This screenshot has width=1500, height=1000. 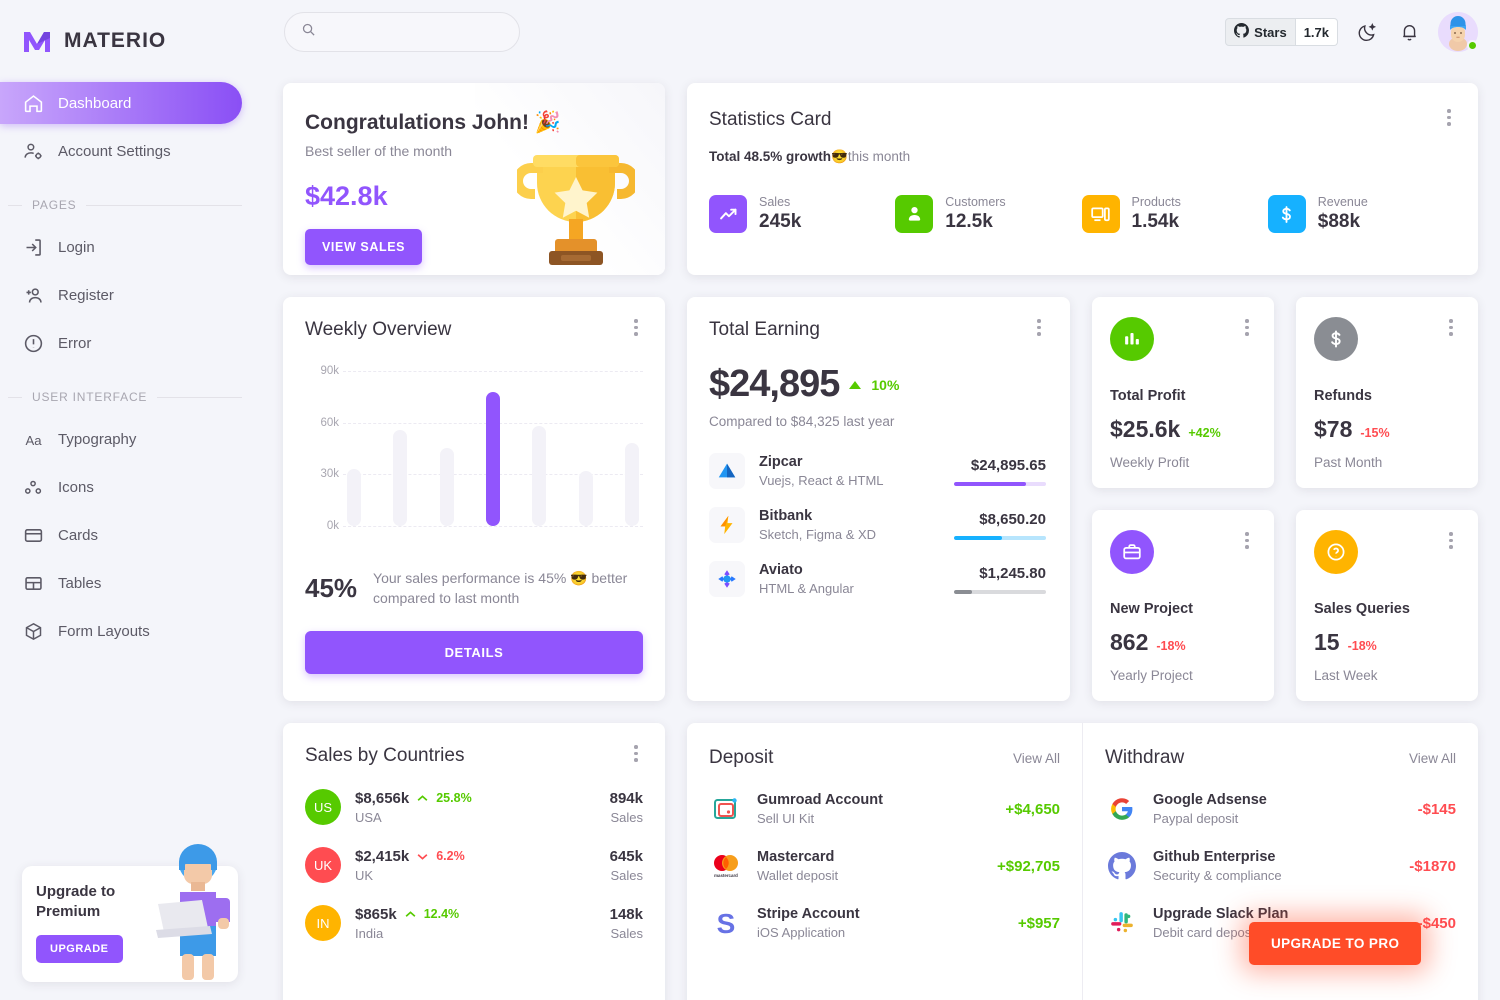 I want to click on details-button: DETAILS, so click(x=474, y=652).